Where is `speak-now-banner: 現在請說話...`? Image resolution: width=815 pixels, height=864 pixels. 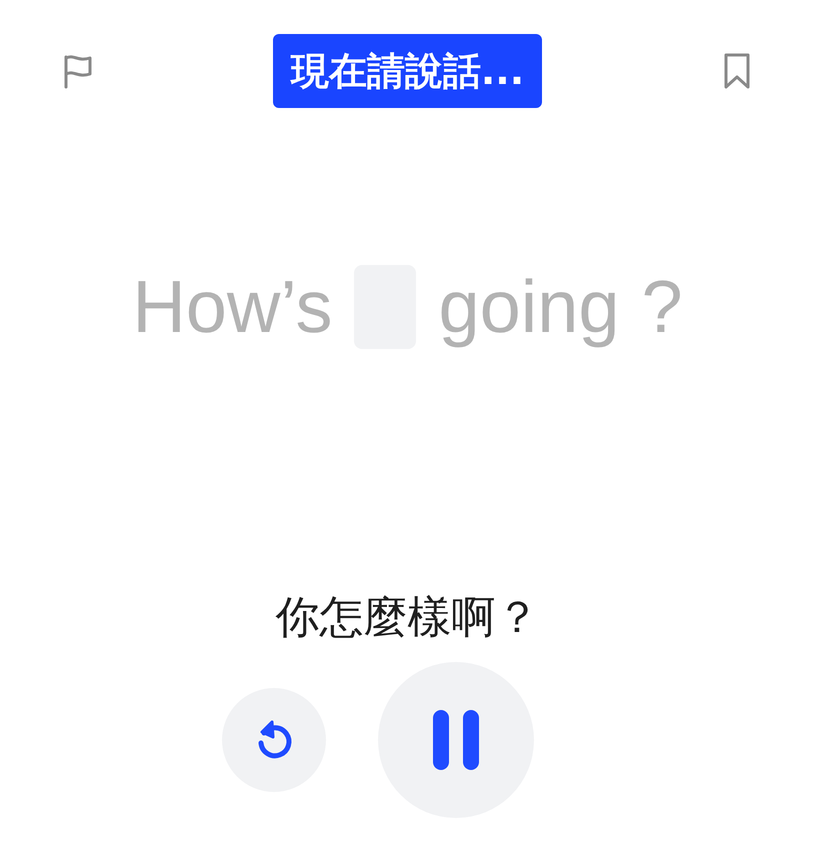
speak-now-banner: 現在請說話... is located at coordinates (407, 71).